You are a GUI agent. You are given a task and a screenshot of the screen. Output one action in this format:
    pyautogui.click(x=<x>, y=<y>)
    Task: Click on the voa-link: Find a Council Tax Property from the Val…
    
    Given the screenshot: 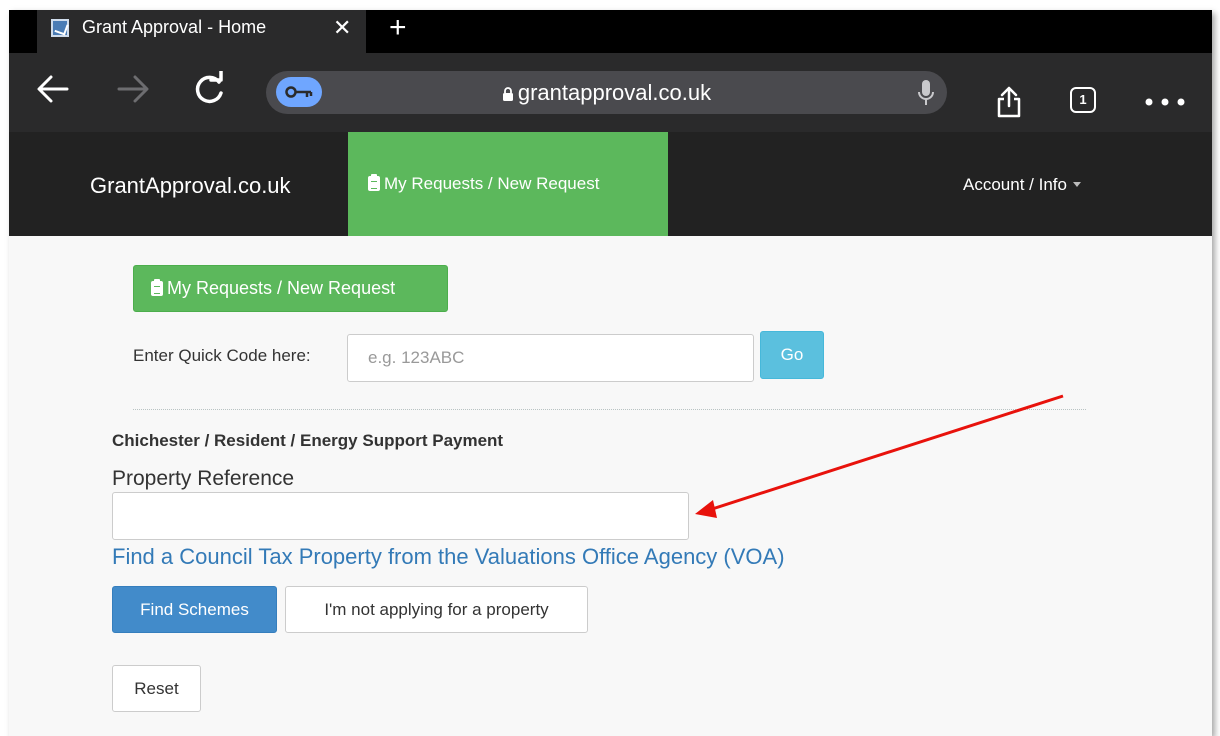 What is the action you would take?
    pyautogui.click(x=448, y=557)
    